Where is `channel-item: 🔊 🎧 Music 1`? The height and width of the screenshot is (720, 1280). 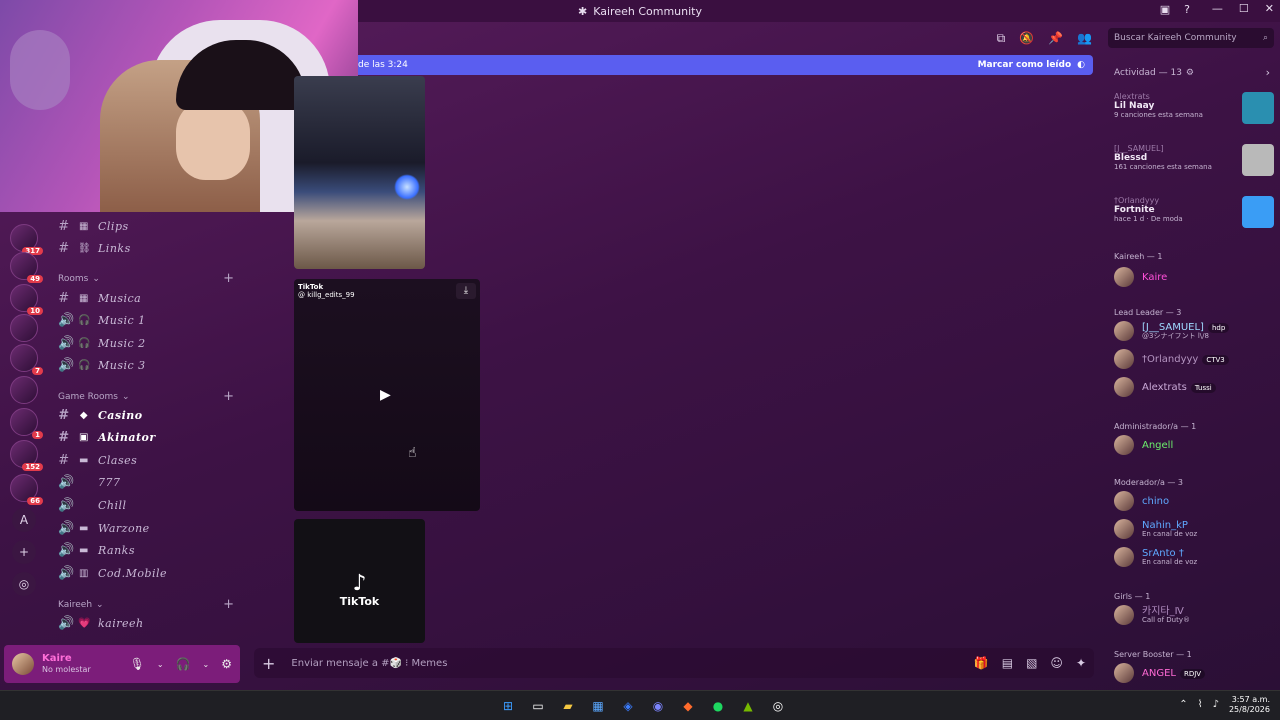 channel-item: 🔊 🎧 Music 1 is located at coordinates (102, 321).